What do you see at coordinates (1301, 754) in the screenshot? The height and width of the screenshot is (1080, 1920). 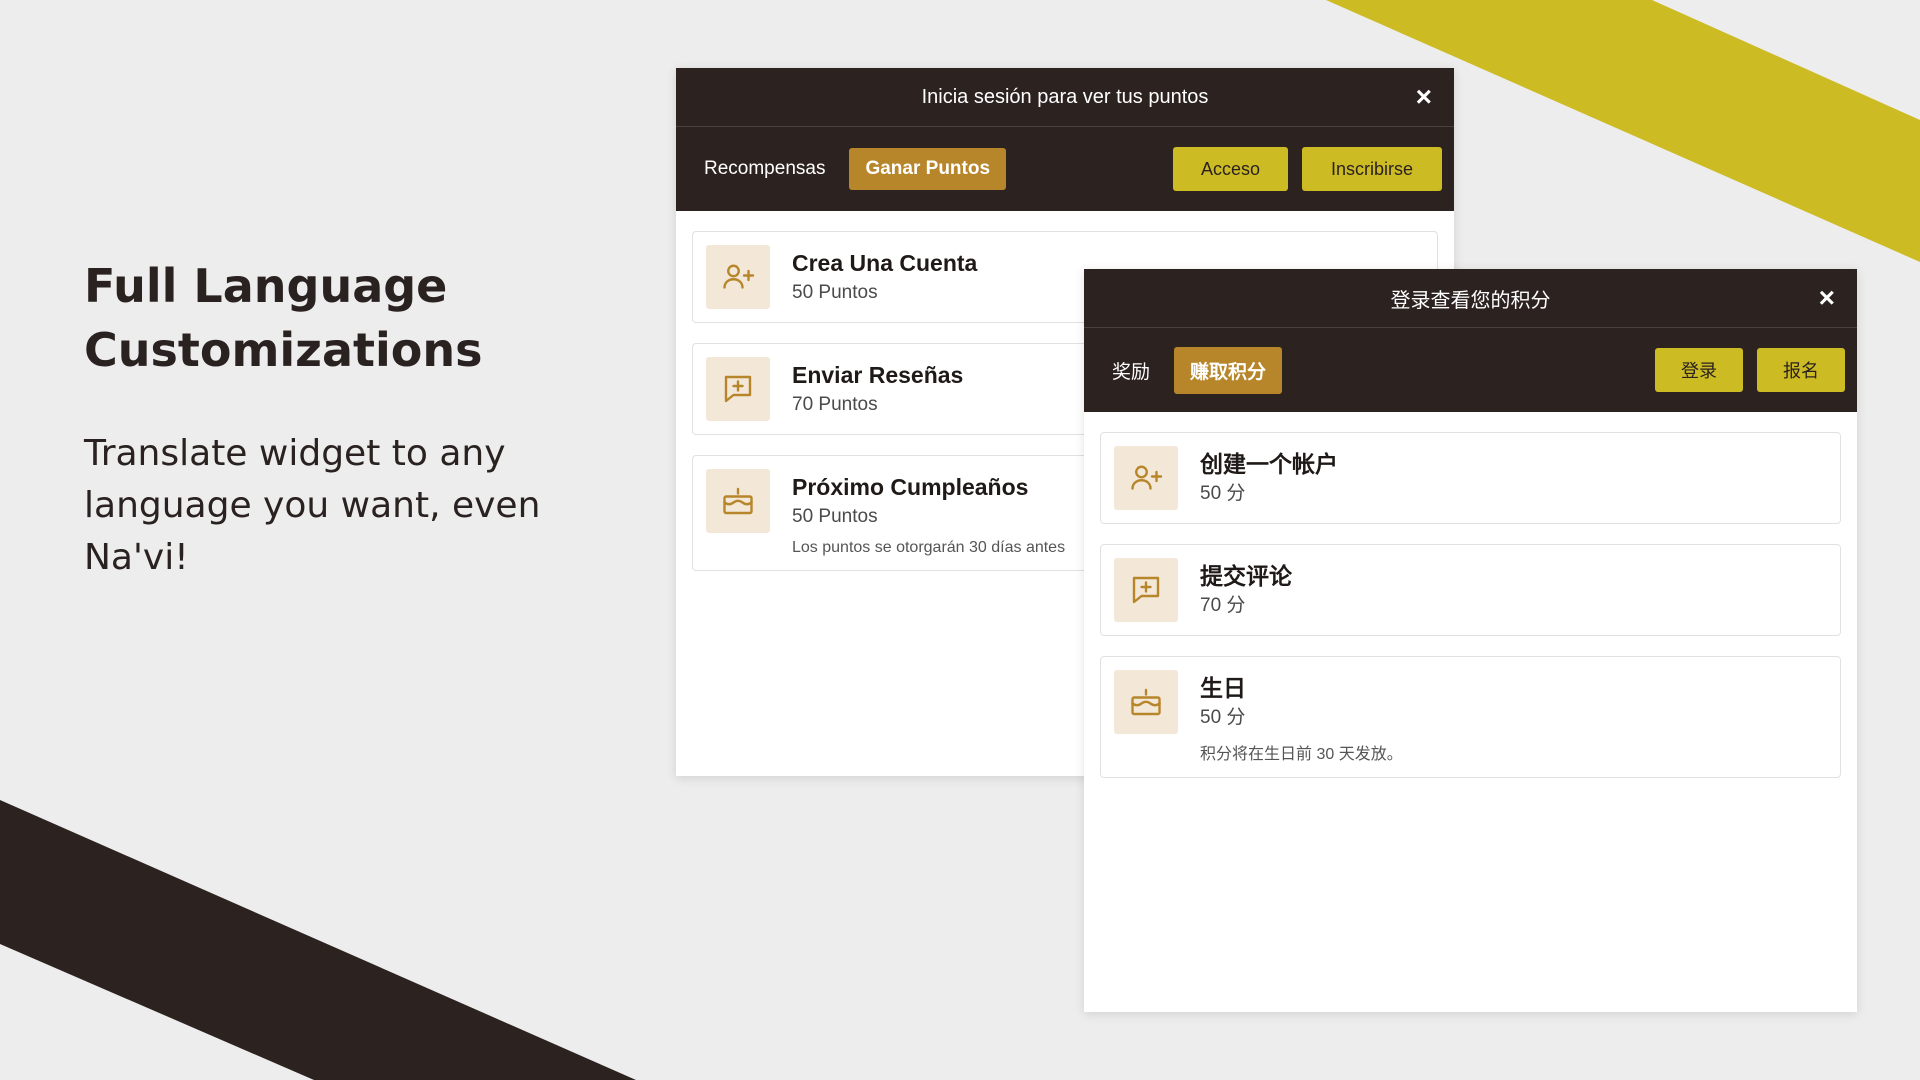 I see `card-note: 积分将在生日前 30 天发放。` at bounding box center [1301, 754].